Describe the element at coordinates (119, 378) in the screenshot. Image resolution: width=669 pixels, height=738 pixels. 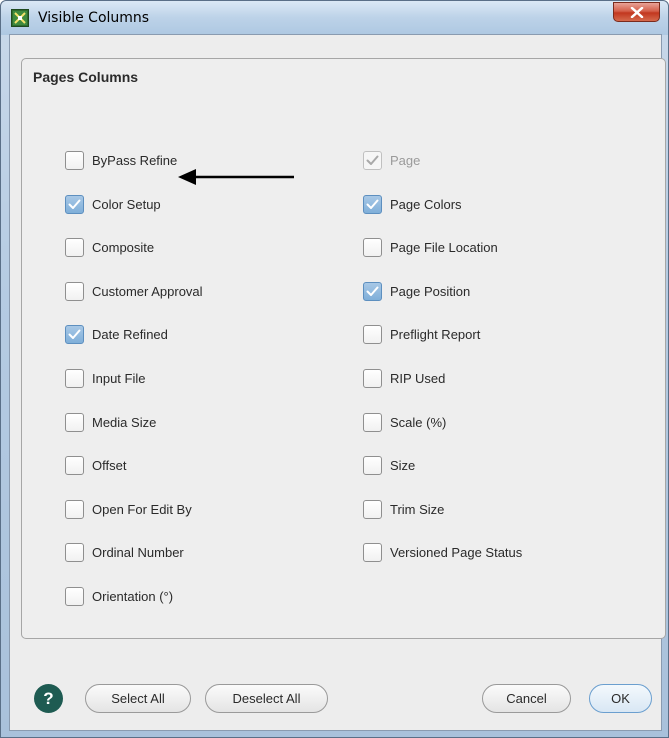
I see `checkbox-label: Input File` at that location.